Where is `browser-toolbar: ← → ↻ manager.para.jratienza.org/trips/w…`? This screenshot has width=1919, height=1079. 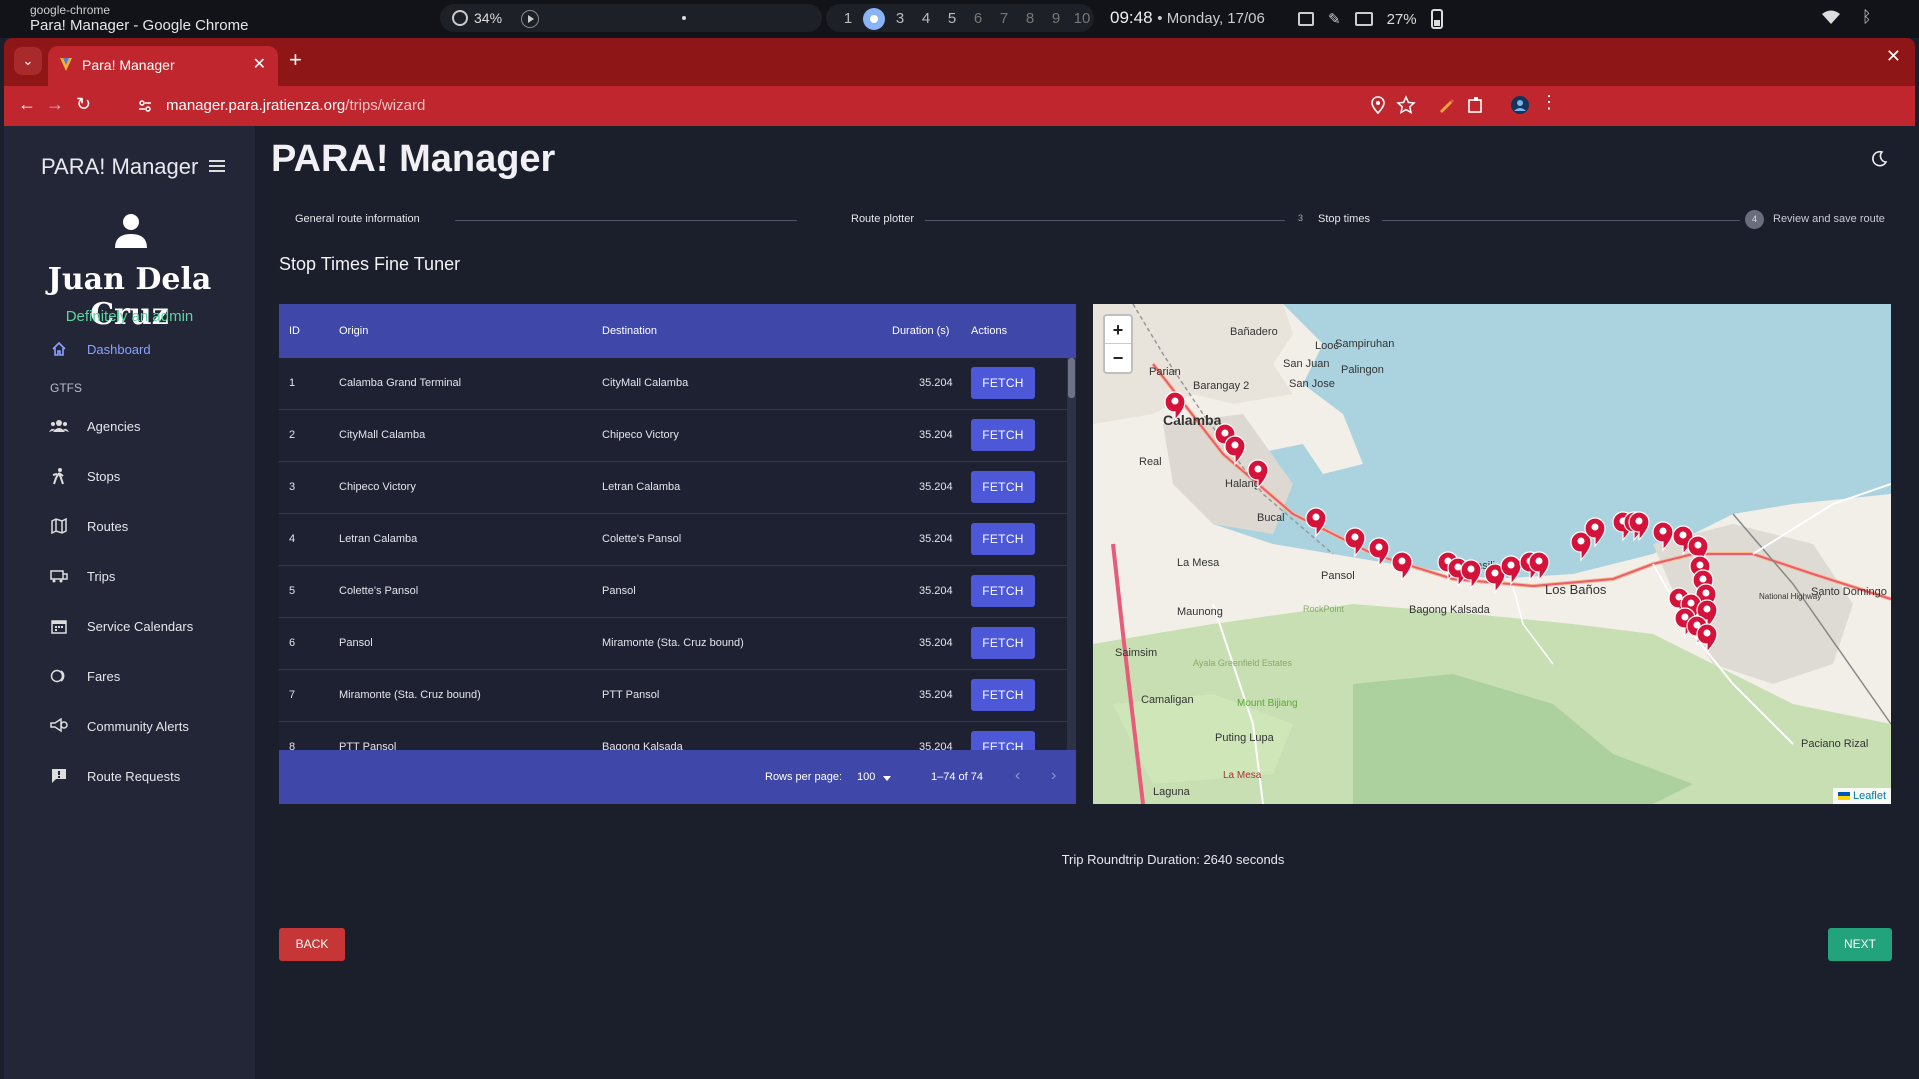 browser-toolbar: ← → ↻ manager.para.jratienza.org/trips/w… is located at coordinates (959, 106).